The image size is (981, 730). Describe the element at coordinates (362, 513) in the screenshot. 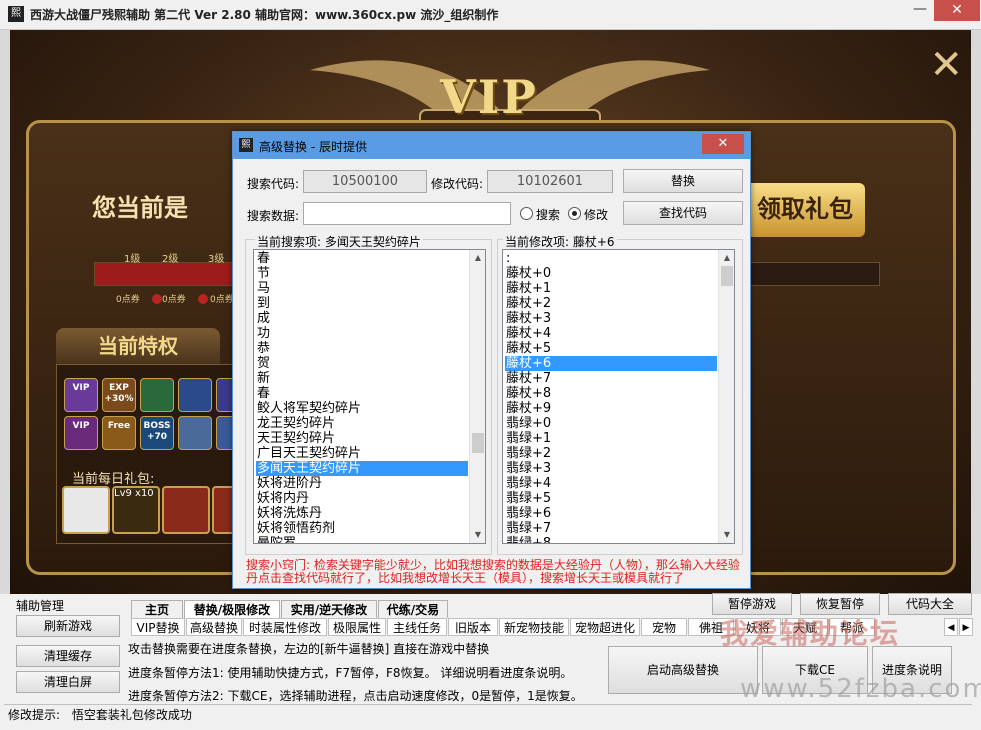

I see `list-item: 妖将洗炼丹` at that location.